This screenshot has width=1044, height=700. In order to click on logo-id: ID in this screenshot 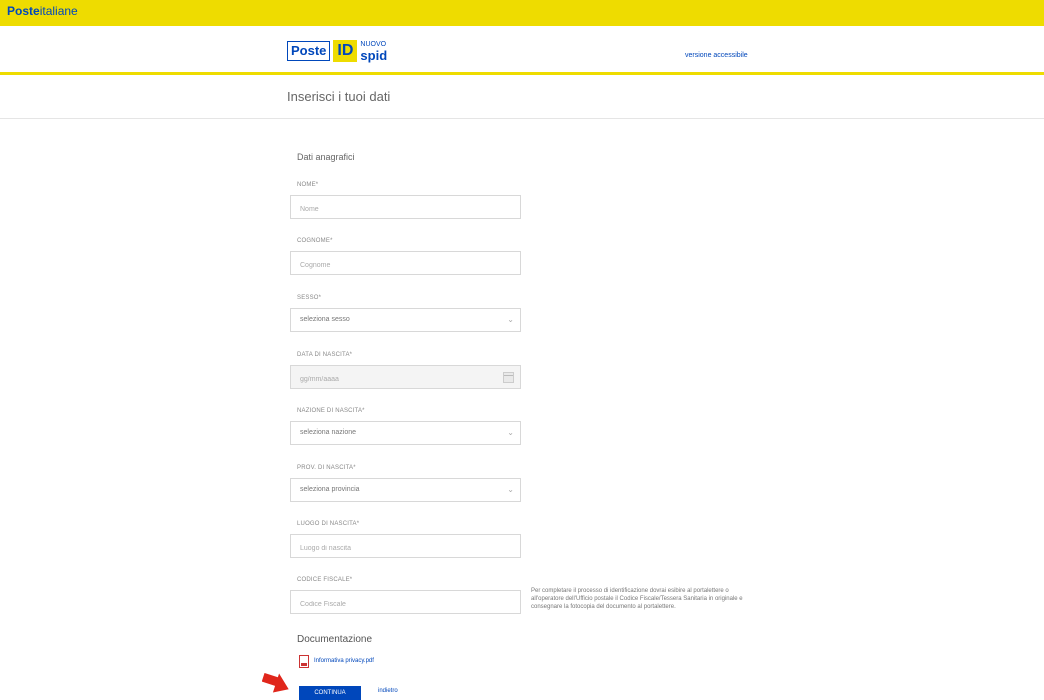, I will do `click(345, 51)`.